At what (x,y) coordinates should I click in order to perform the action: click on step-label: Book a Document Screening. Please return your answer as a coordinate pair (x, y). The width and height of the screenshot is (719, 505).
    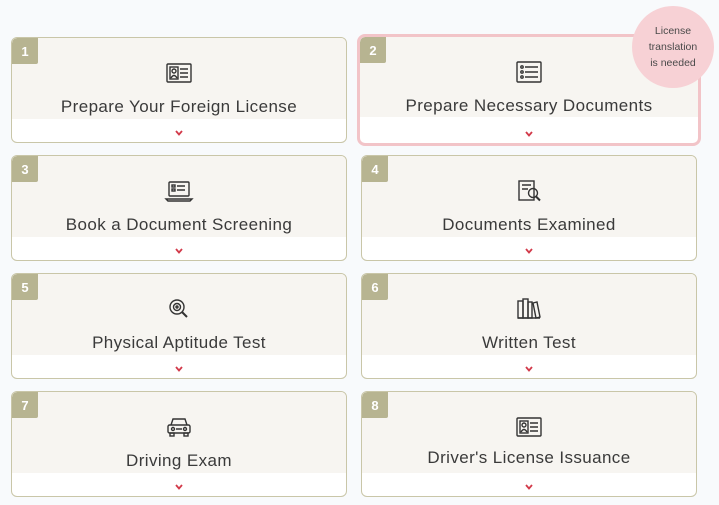
    Looking at the image, I should click on (179, 224).